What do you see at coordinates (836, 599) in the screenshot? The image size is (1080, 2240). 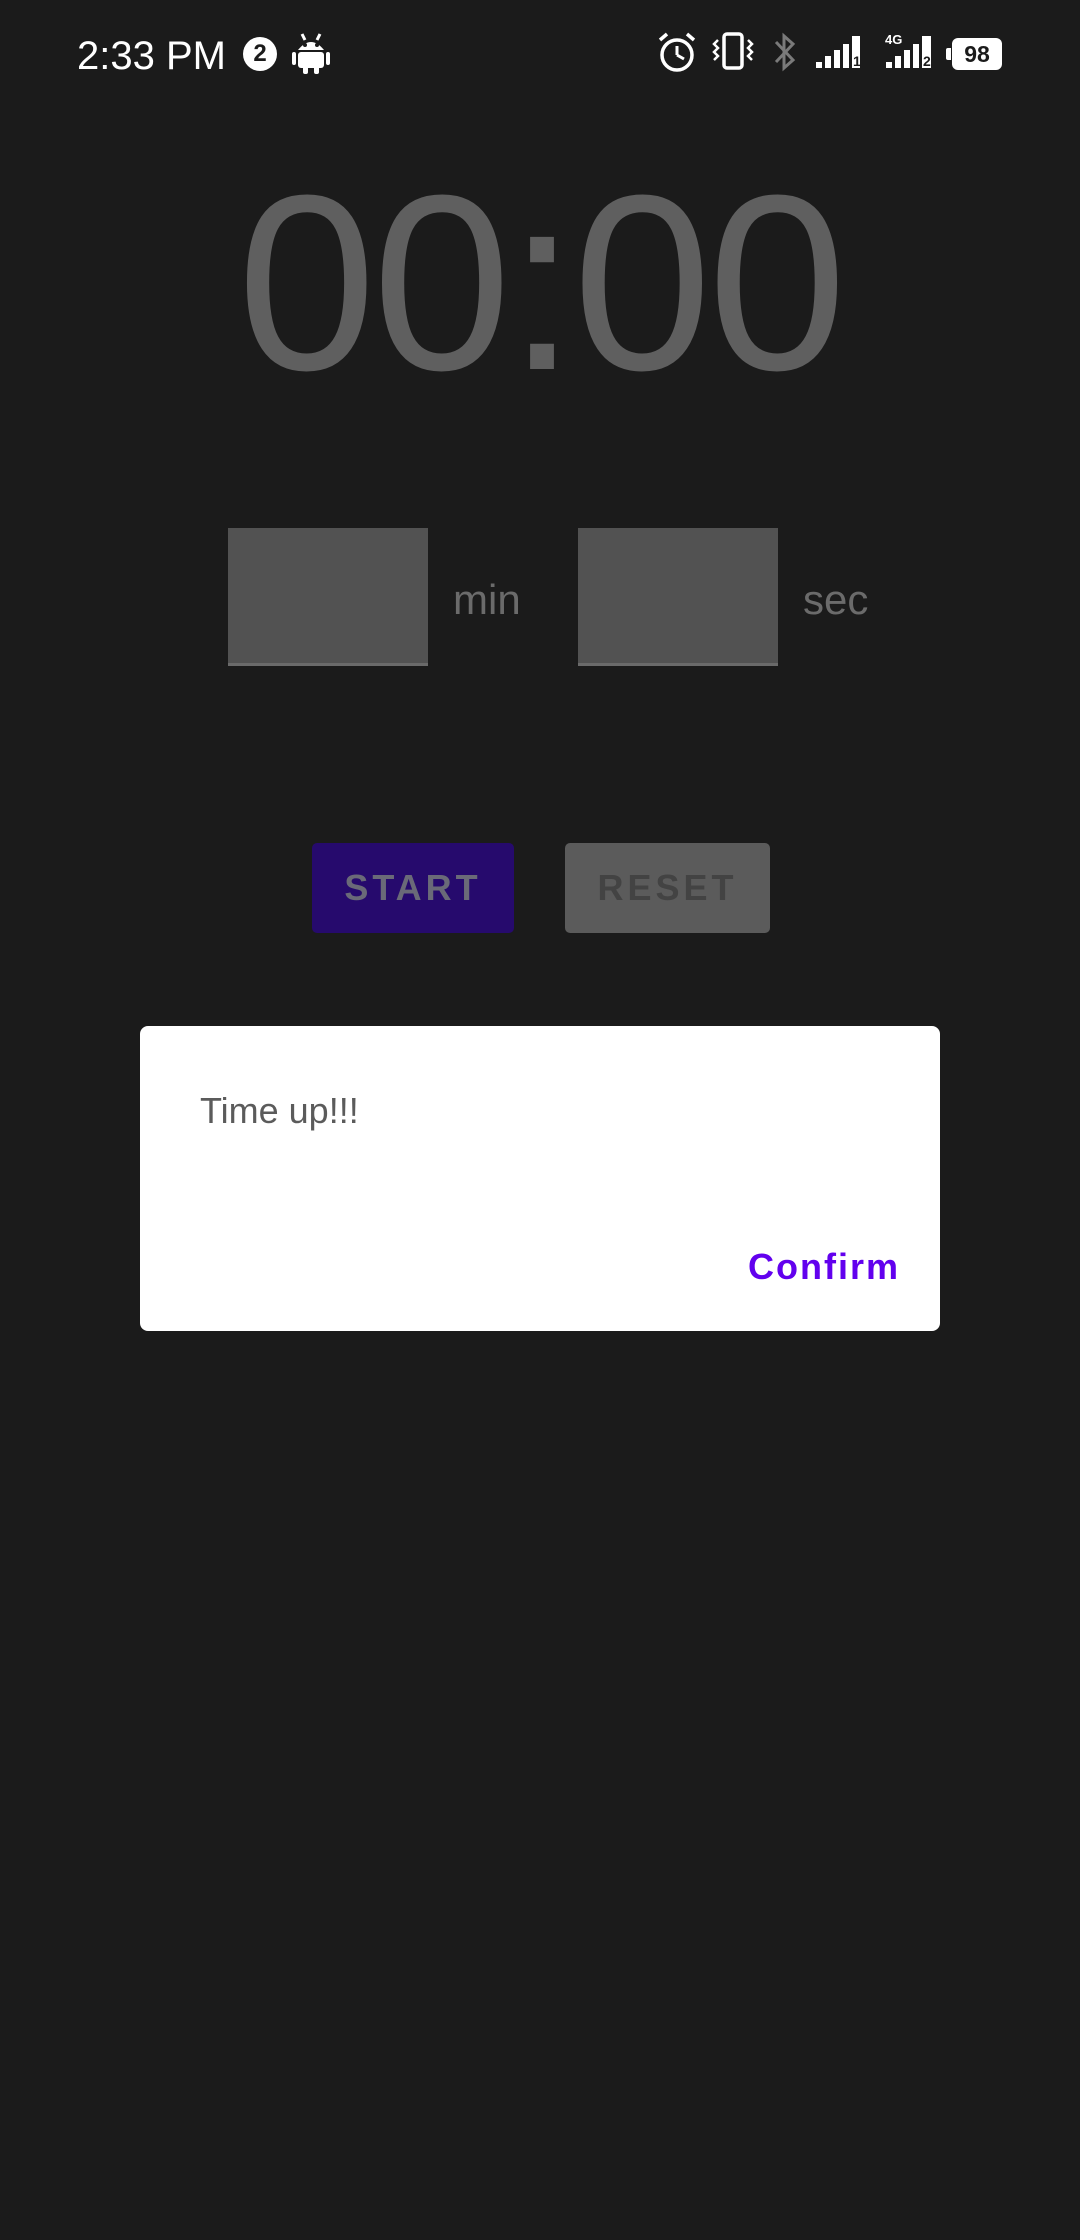 I see `seconds-unit-label: sec` at bounding box center [836, 599].